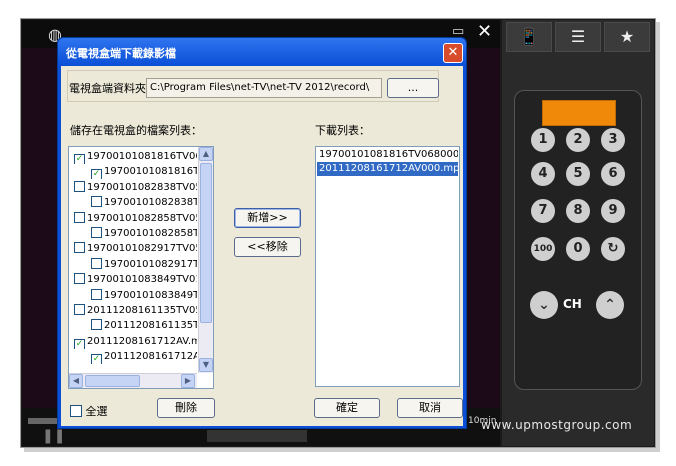  I want to click on download-list-label: 下載列表：, so click(342, 130).